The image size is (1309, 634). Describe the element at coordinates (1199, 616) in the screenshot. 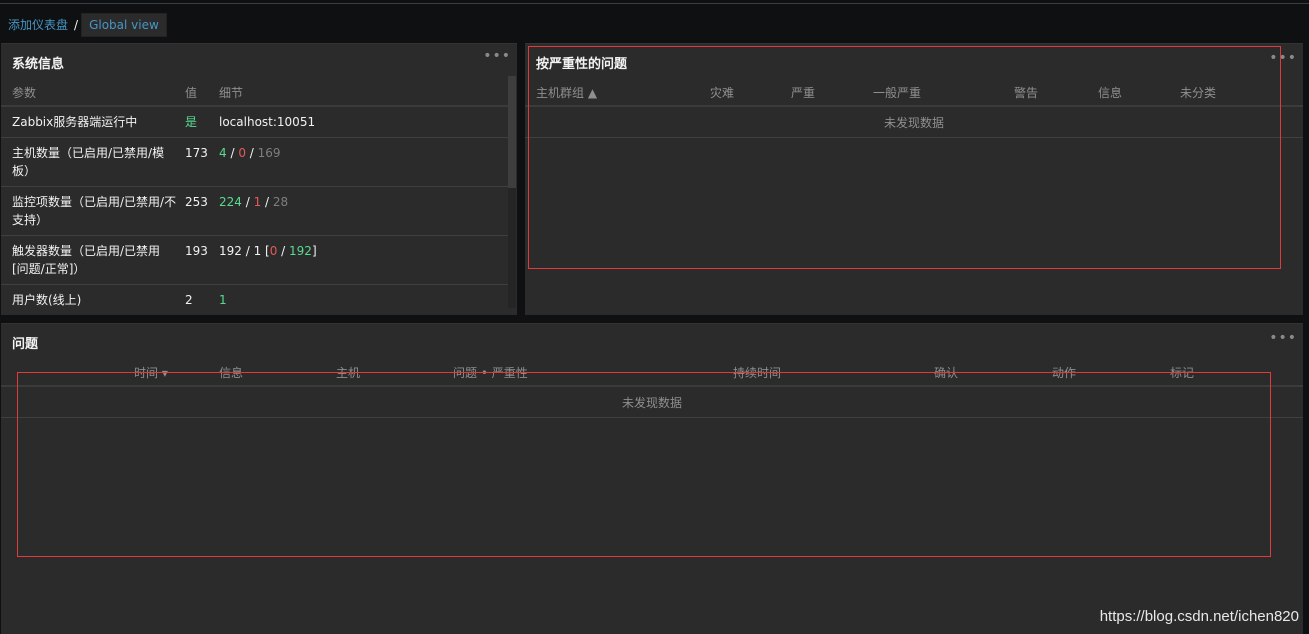

I see `watermark-text: https://blog.csdn.net/ichen820` at that location.